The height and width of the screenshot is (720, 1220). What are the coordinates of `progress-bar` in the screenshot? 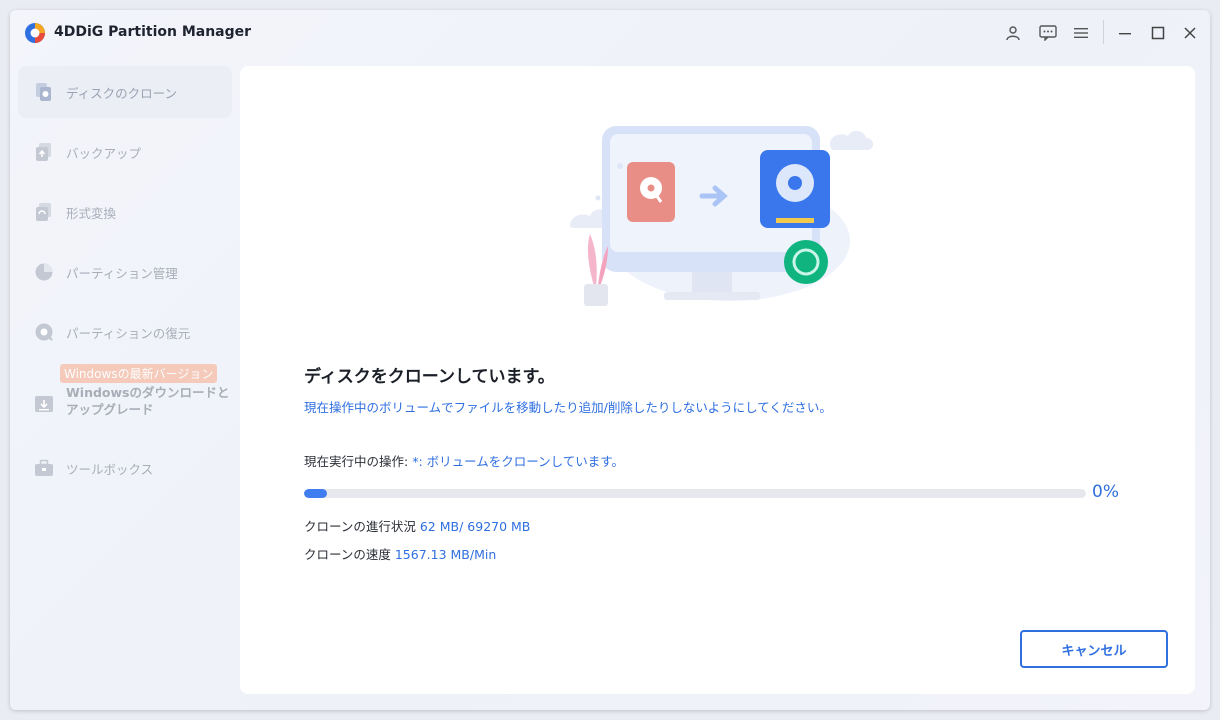 It's located at (695, 493).